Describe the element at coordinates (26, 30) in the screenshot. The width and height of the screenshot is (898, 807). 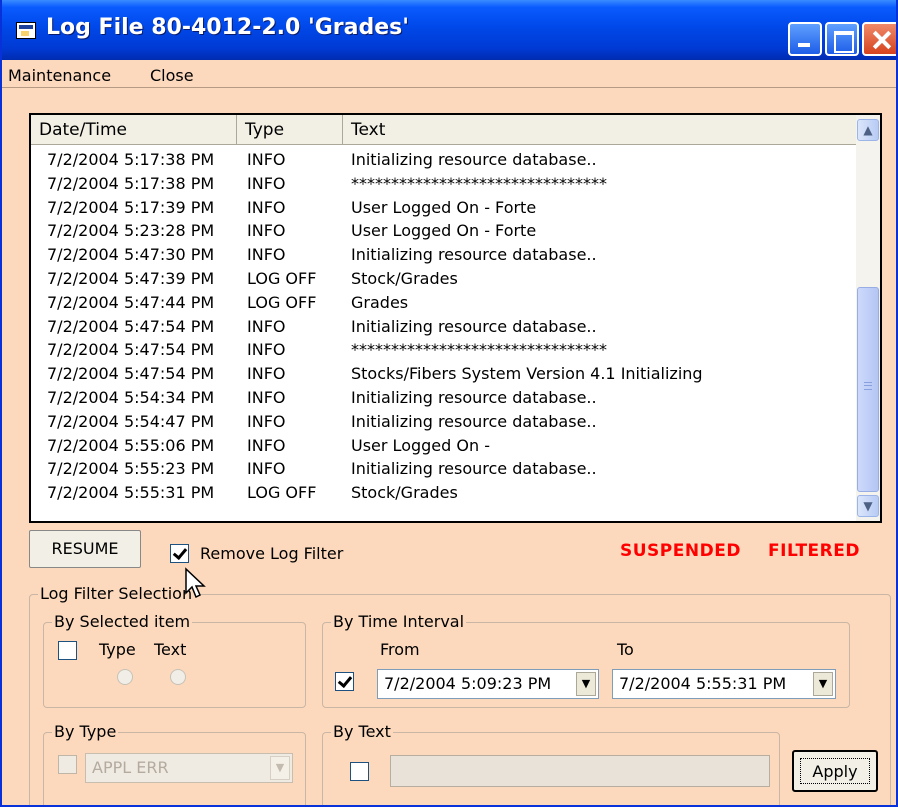
I see `app-icon` at that location.